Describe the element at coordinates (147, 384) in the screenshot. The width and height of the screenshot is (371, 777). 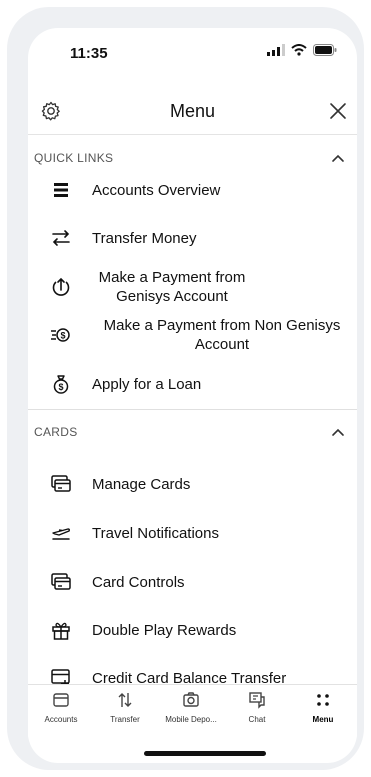
I see `menu-item-label: Apply for a Loan` at that location.